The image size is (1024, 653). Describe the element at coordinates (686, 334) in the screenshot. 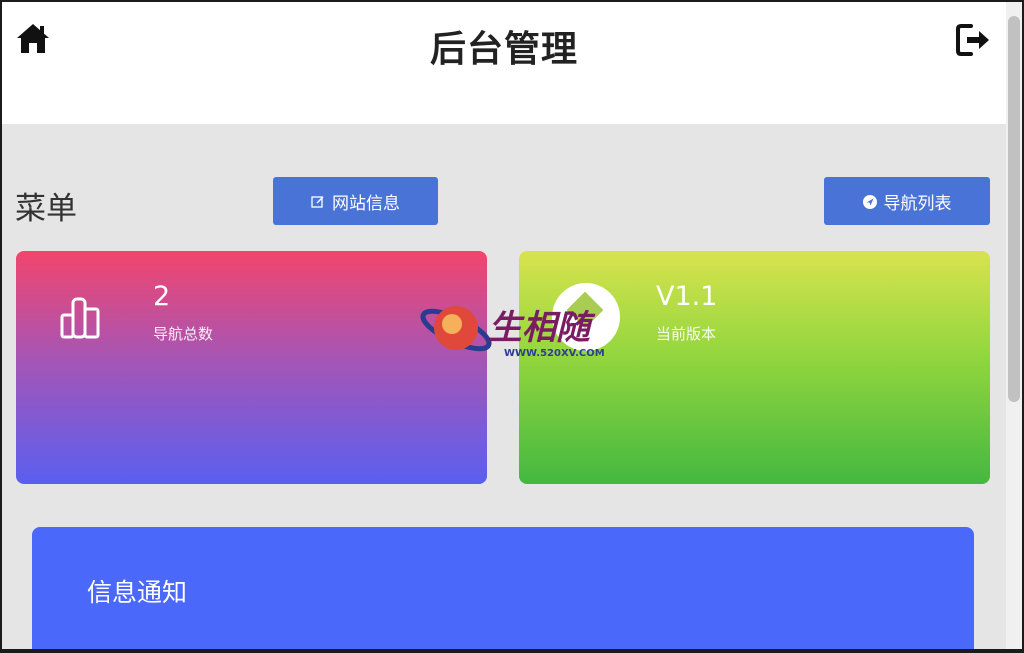

I see `version-label: 当前版本` at that location.